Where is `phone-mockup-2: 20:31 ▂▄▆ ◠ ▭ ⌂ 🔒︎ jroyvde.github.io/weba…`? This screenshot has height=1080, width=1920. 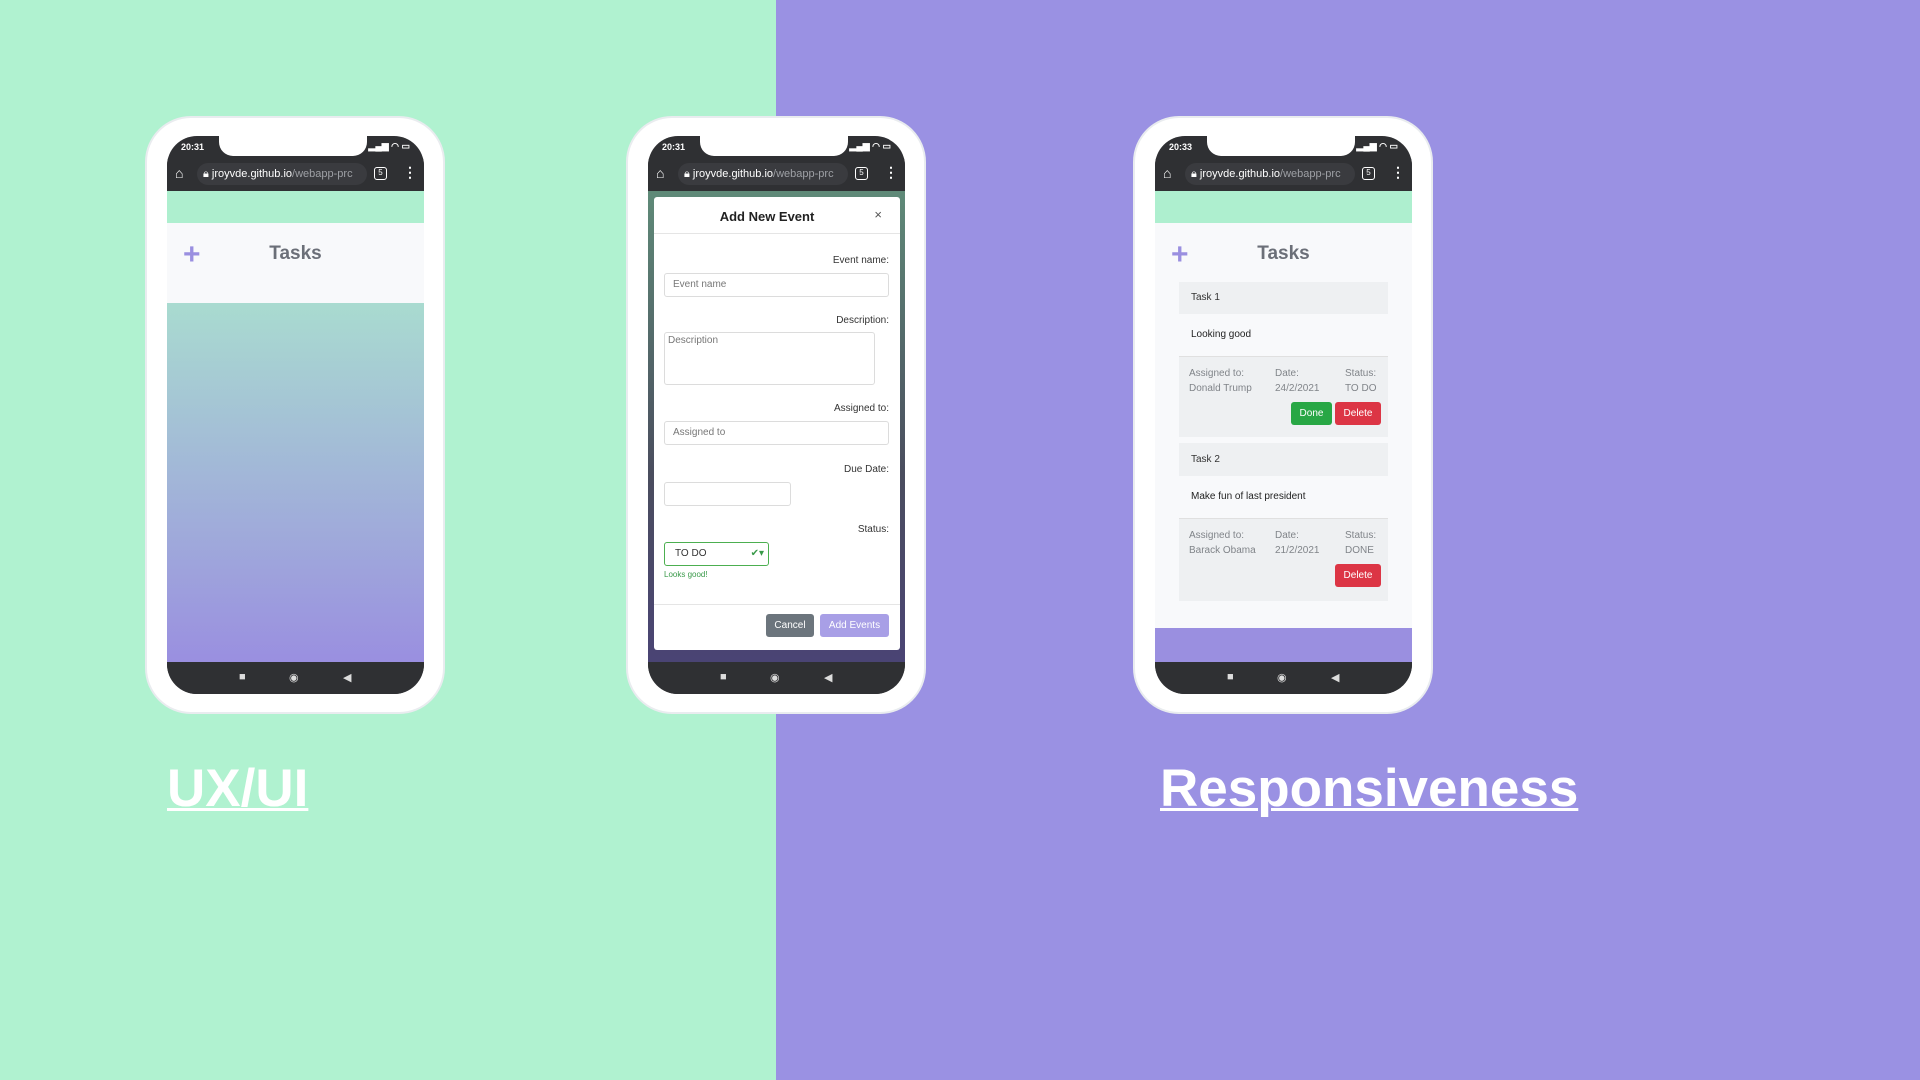 phone-mockup-2: 20:31 ▂▄▆ ◠ ▭ ⌂ 🔒︎ jroyvde.github.io/weba… is located at coordinates (776, 415).